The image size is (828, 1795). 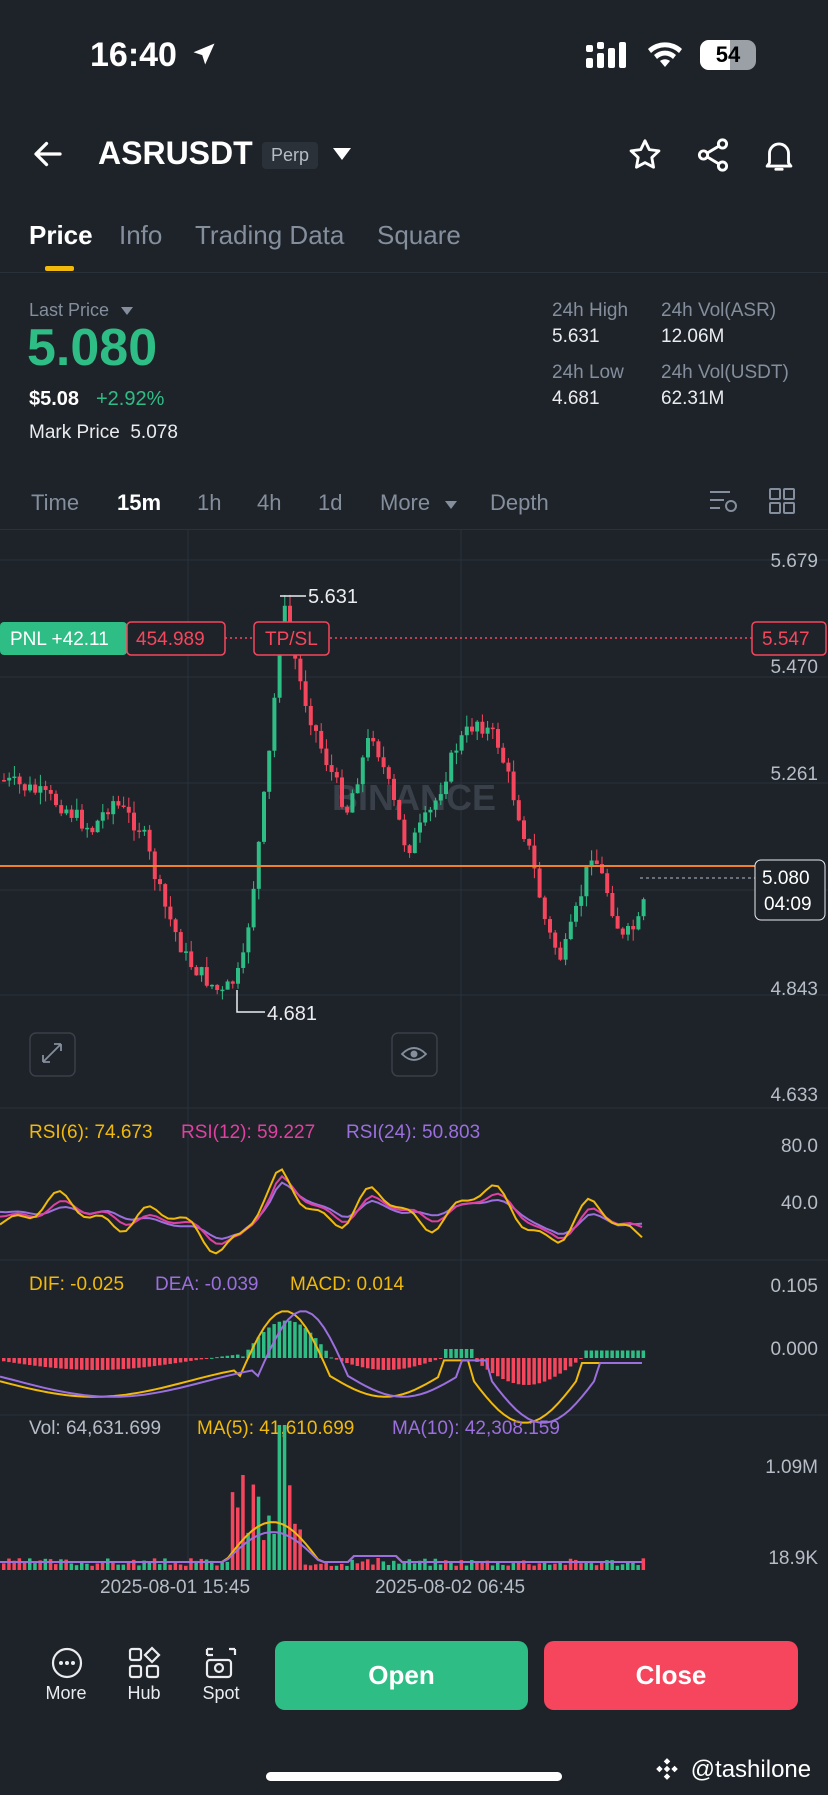 What do you see at coordinates (67, 1663) in the screenshot?
I see `more-icon` at bounding box center [67, 1663].